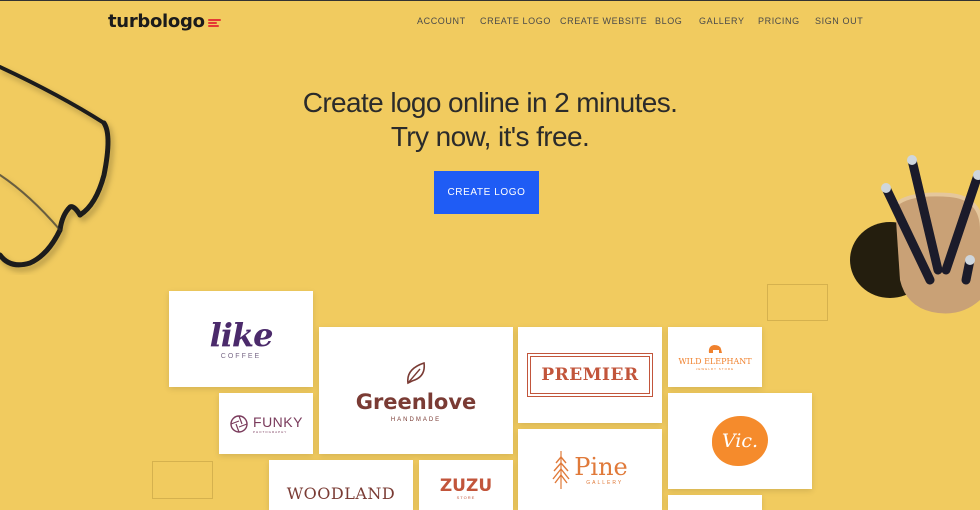  I want to click on pine-tree-icon, so click(561, 469).